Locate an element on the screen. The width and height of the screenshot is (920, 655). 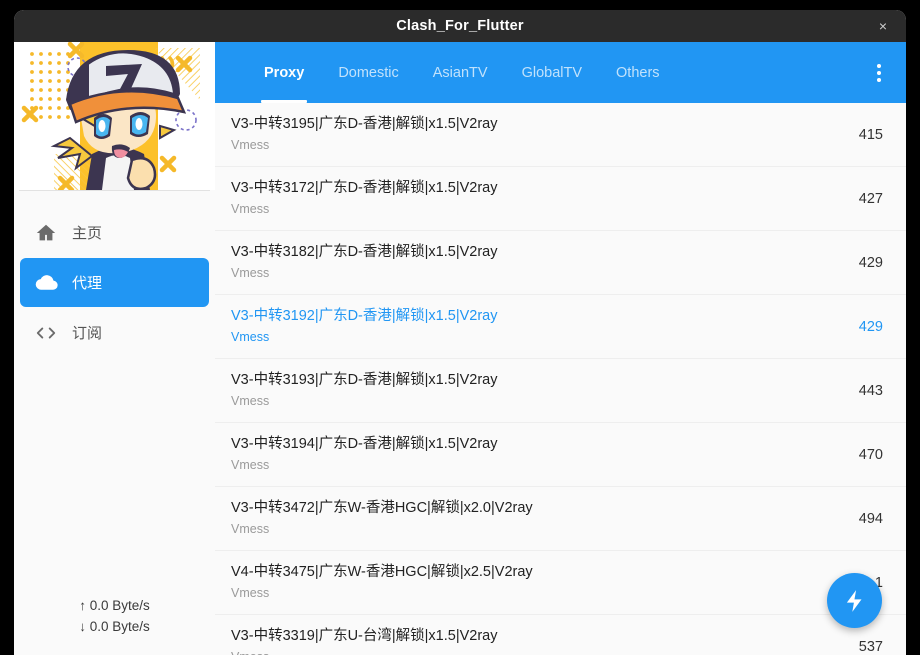
row-texts: V3-中转3194|广东D-香港|解锁|x1.5|V2ray Vmess is located at coordinates (532, 454).